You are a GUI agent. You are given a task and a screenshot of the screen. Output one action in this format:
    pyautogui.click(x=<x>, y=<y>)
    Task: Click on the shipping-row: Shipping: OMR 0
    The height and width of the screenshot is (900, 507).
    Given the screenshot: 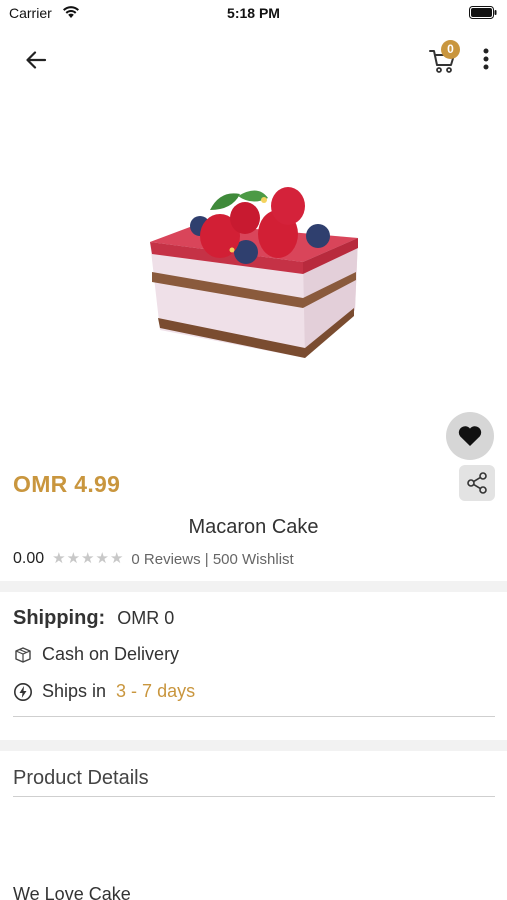 What is the action you would take?
    pyautogui.click(x=93, y=618)
    